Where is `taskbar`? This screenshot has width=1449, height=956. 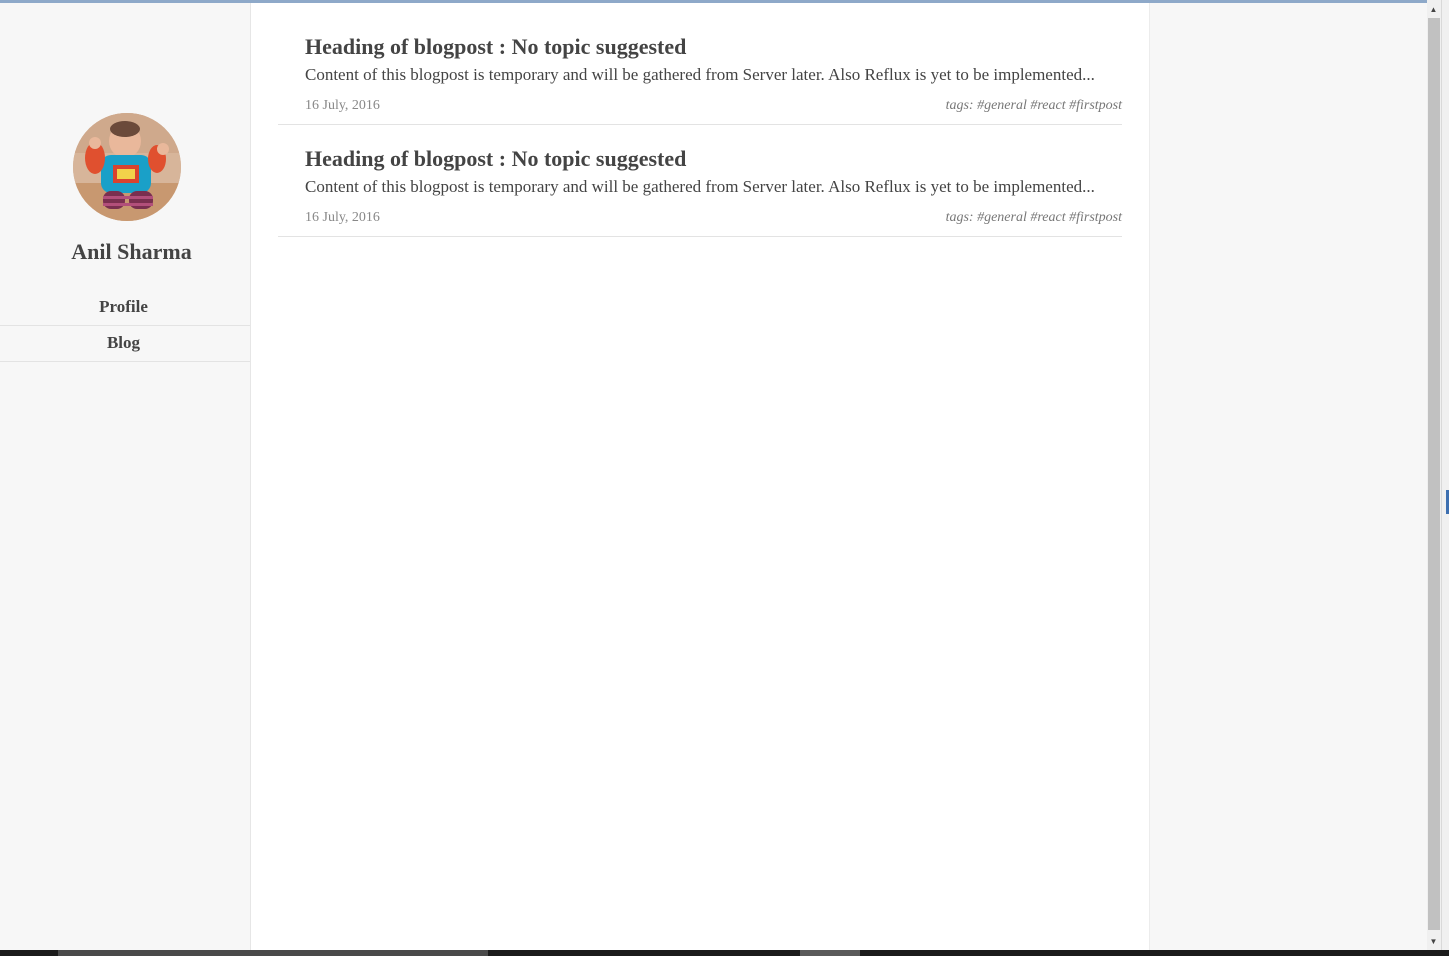 taskbar is located at coordinates (724, 953).